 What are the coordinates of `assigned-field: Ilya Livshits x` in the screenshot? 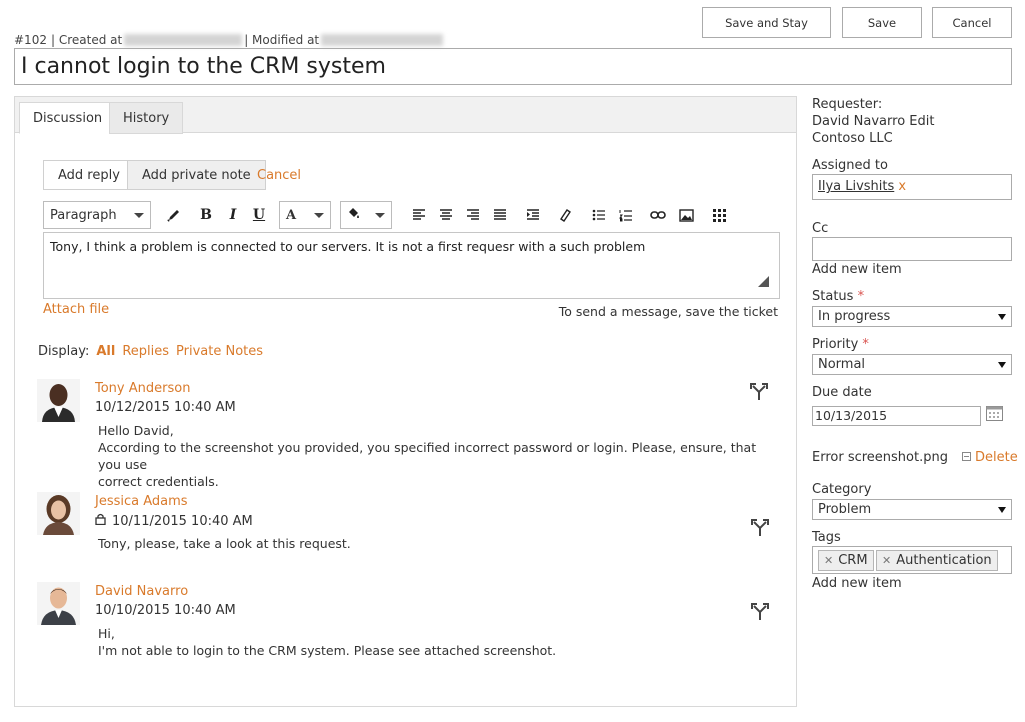 It's located at (912, 187).